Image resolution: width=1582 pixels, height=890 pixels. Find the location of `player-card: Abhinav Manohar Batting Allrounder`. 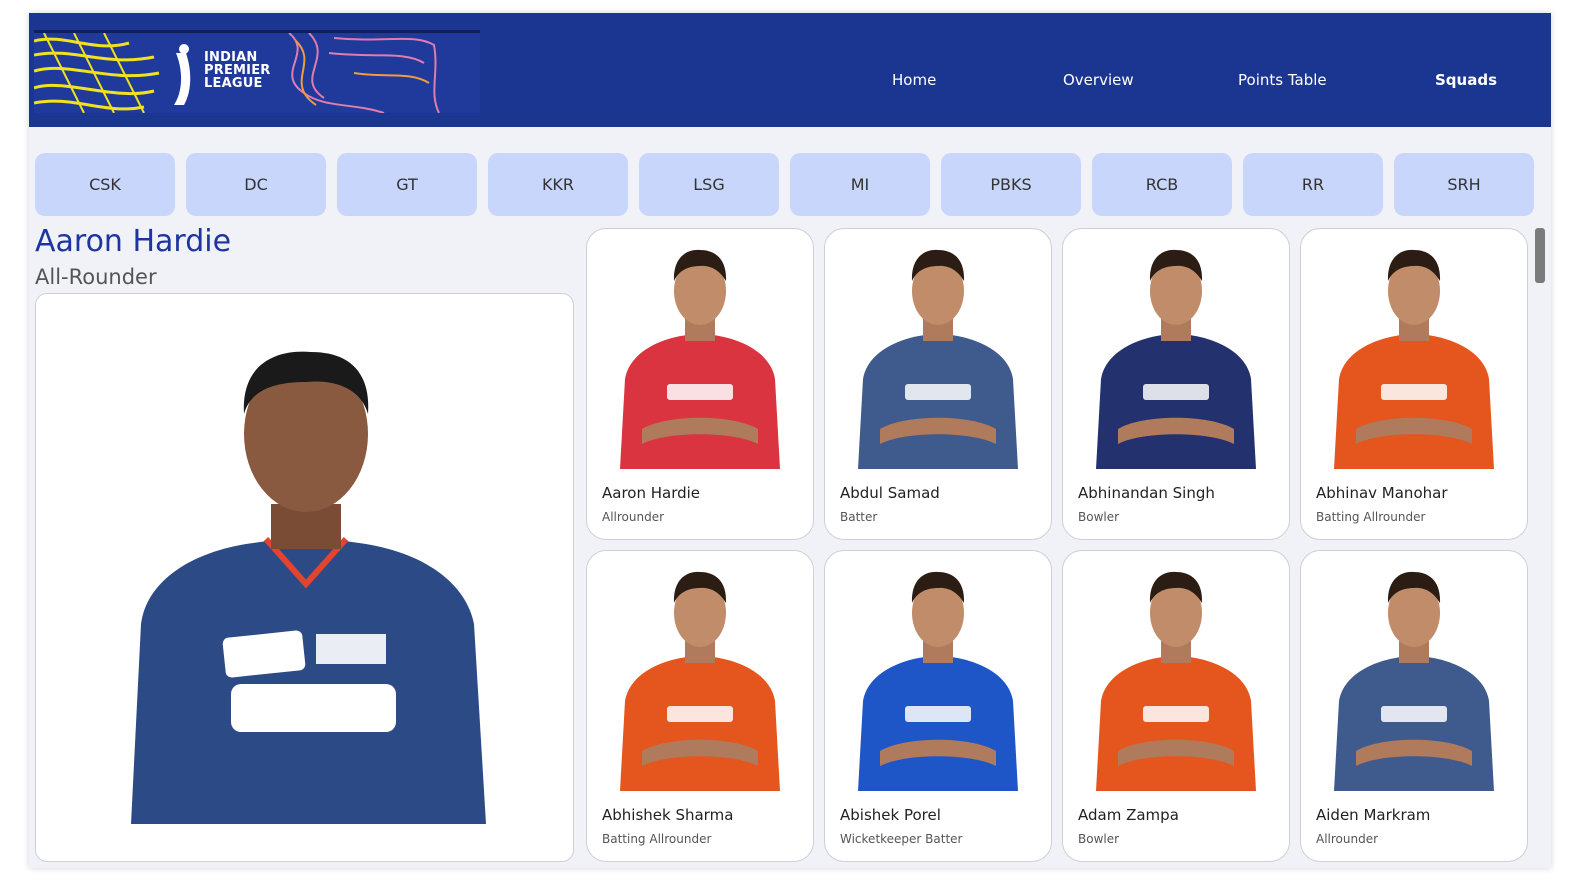

player-card: Abhinav Manohar Batting Allrounder is located at coordinates (1414, 384).